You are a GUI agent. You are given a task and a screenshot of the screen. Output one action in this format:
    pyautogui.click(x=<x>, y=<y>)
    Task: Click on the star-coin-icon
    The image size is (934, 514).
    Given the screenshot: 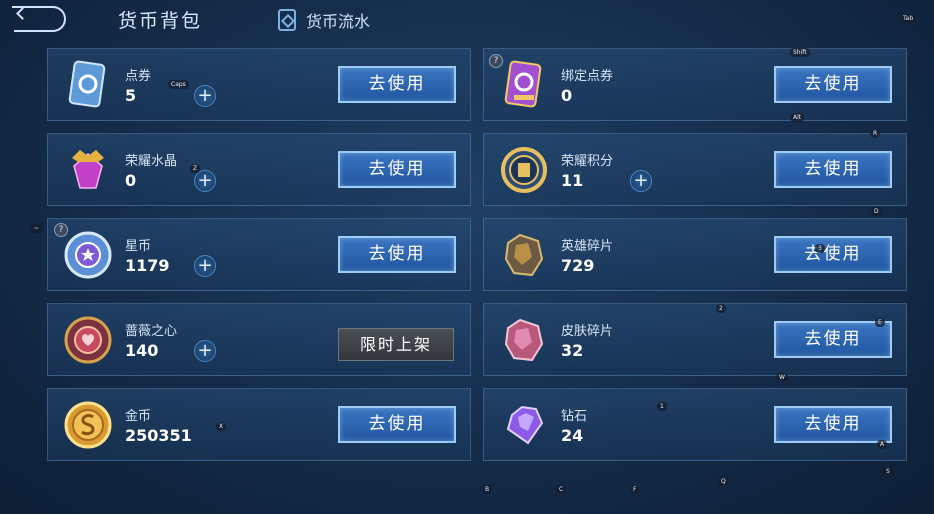 What is the action you would take?
    pyautogui.click(x=88, y=255)
    